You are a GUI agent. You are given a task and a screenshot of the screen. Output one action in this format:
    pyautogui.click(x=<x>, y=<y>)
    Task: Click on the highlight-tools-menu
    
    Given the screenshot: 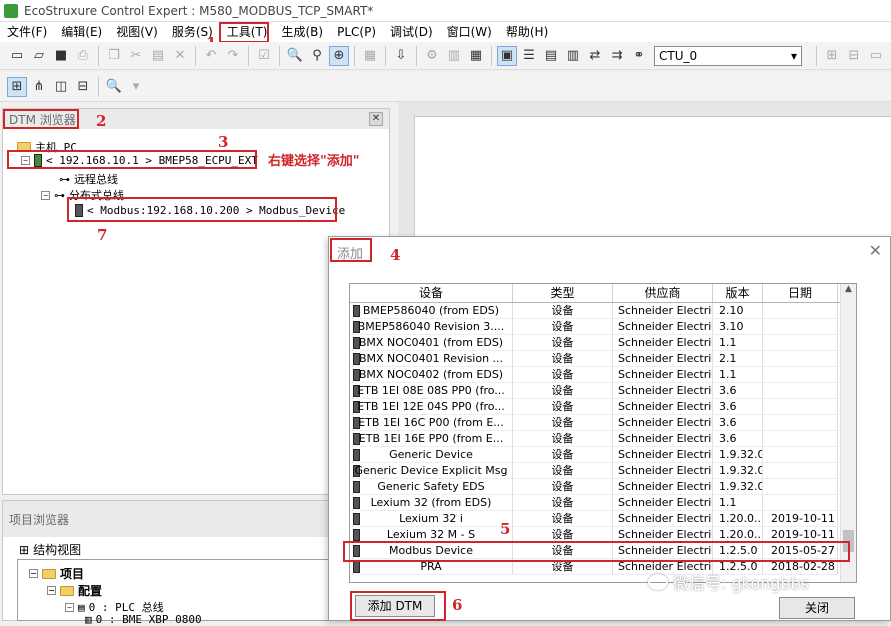 What is the action you would take?
    pyautogui.click(x=244, y=32)
    